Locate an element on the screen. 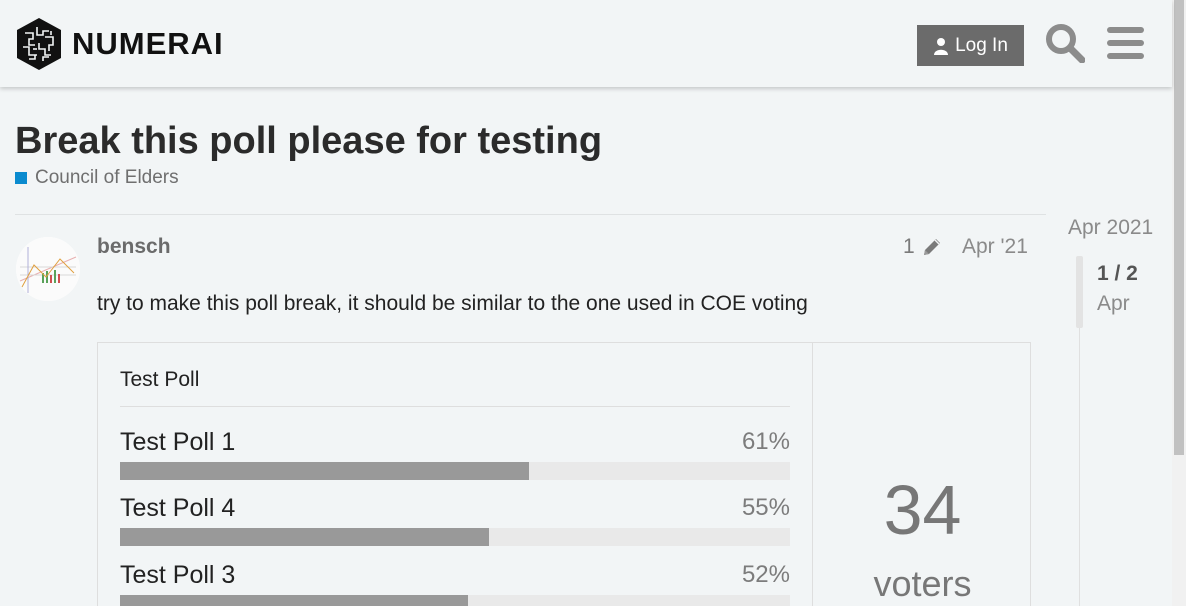  poll-title: Test Poll is located at coordinates (160, 379).